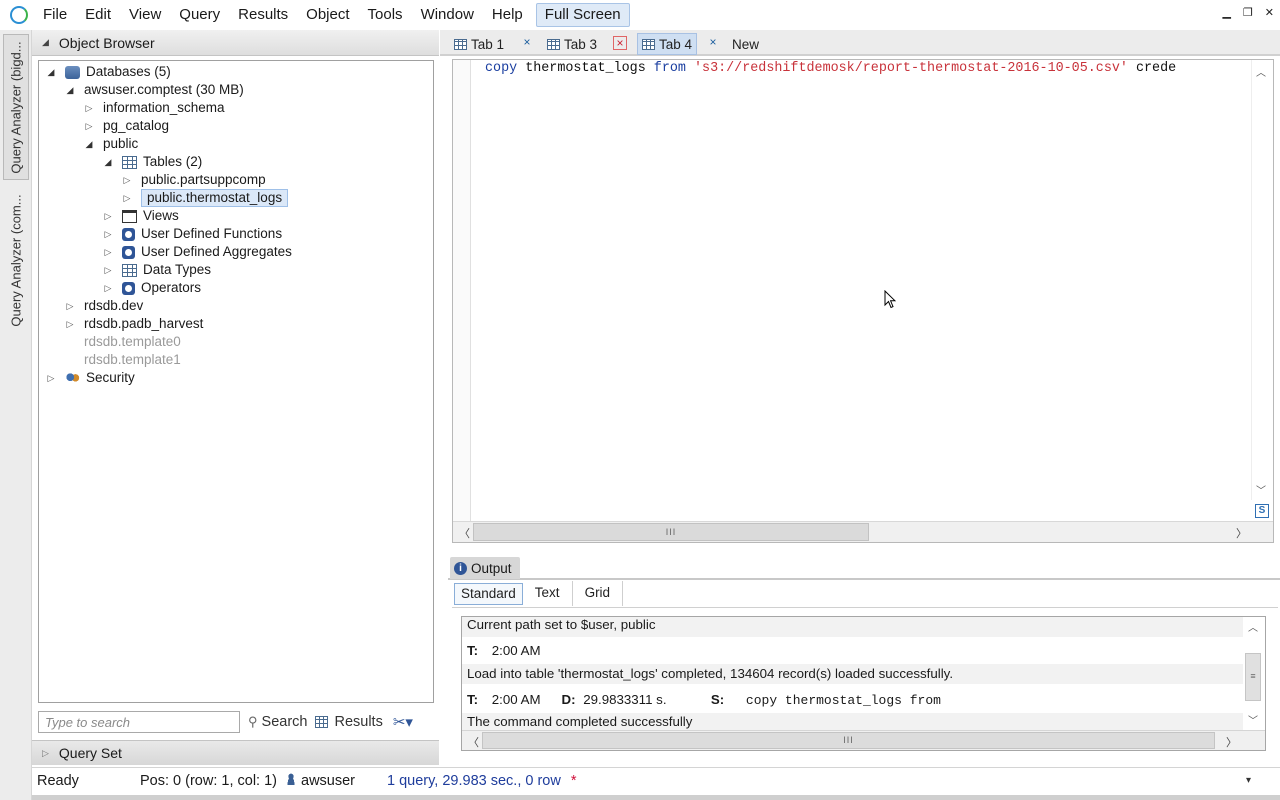 This screenshot has height=800, width=1280. Describe the element at coordinates (548, 593) in the screenshot. I see `subtab-text: Text` at that location.